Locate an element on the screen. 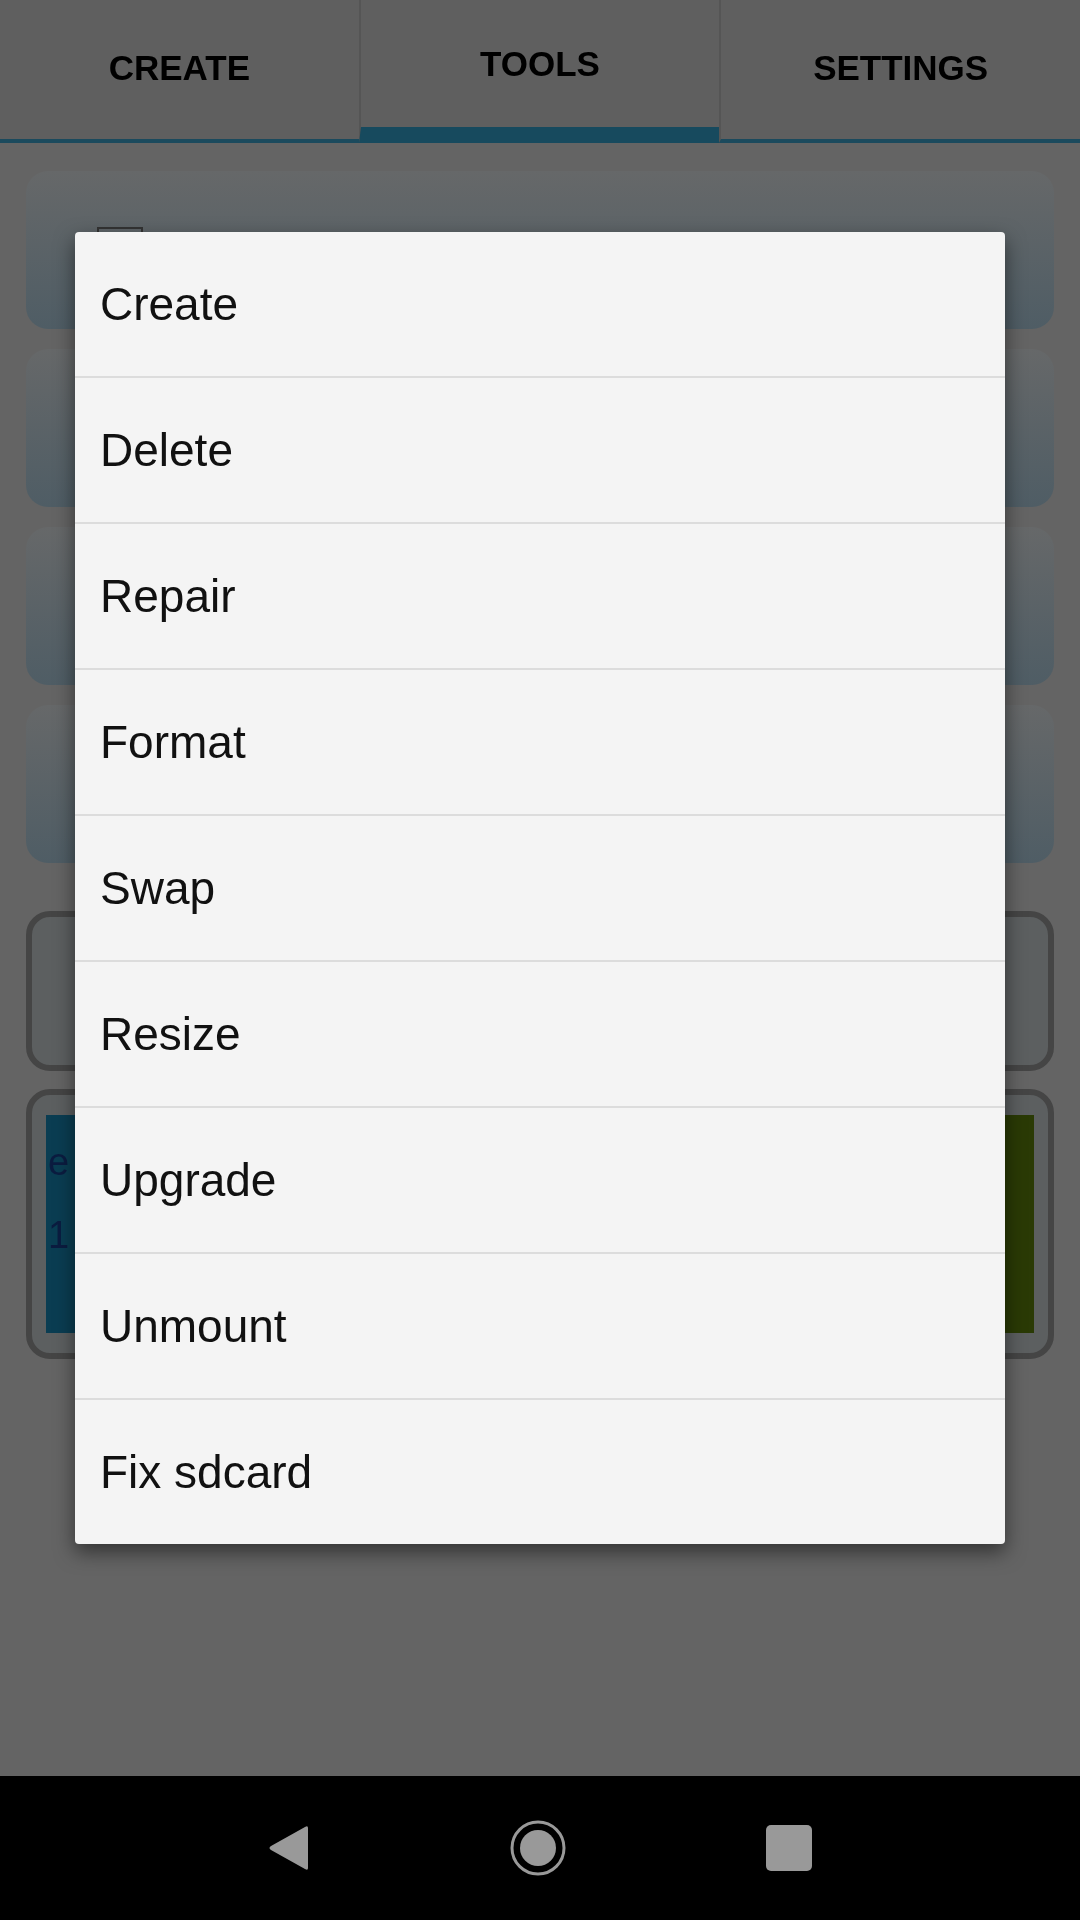 Image resolution: width=1080 pixels, height=1920 pixels. menu-item: Format is located at coordinates (540, 742).